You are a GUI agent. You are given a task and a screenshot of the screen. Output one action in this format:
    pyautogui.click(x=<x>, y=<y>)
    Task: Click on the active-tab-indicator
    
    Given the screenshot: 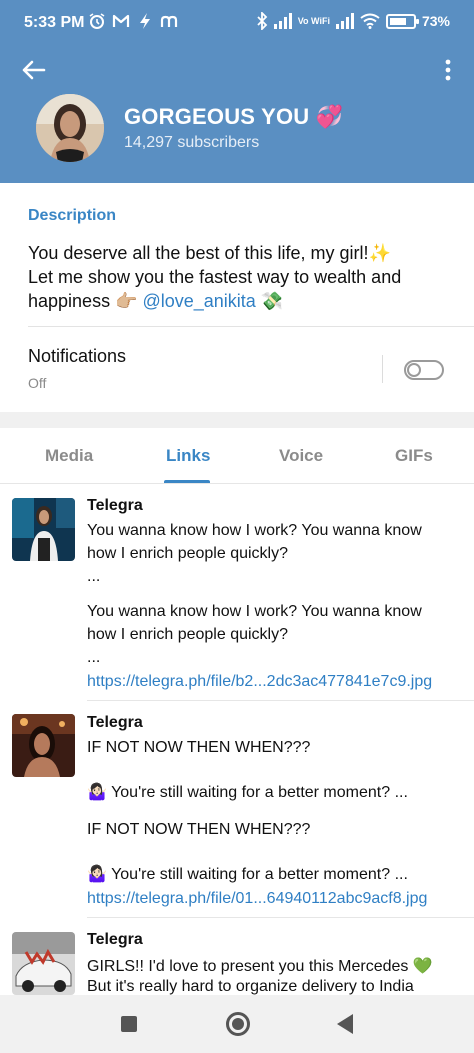 What is the action you would take?
    pyautogui.click(x=187, y=481)
    